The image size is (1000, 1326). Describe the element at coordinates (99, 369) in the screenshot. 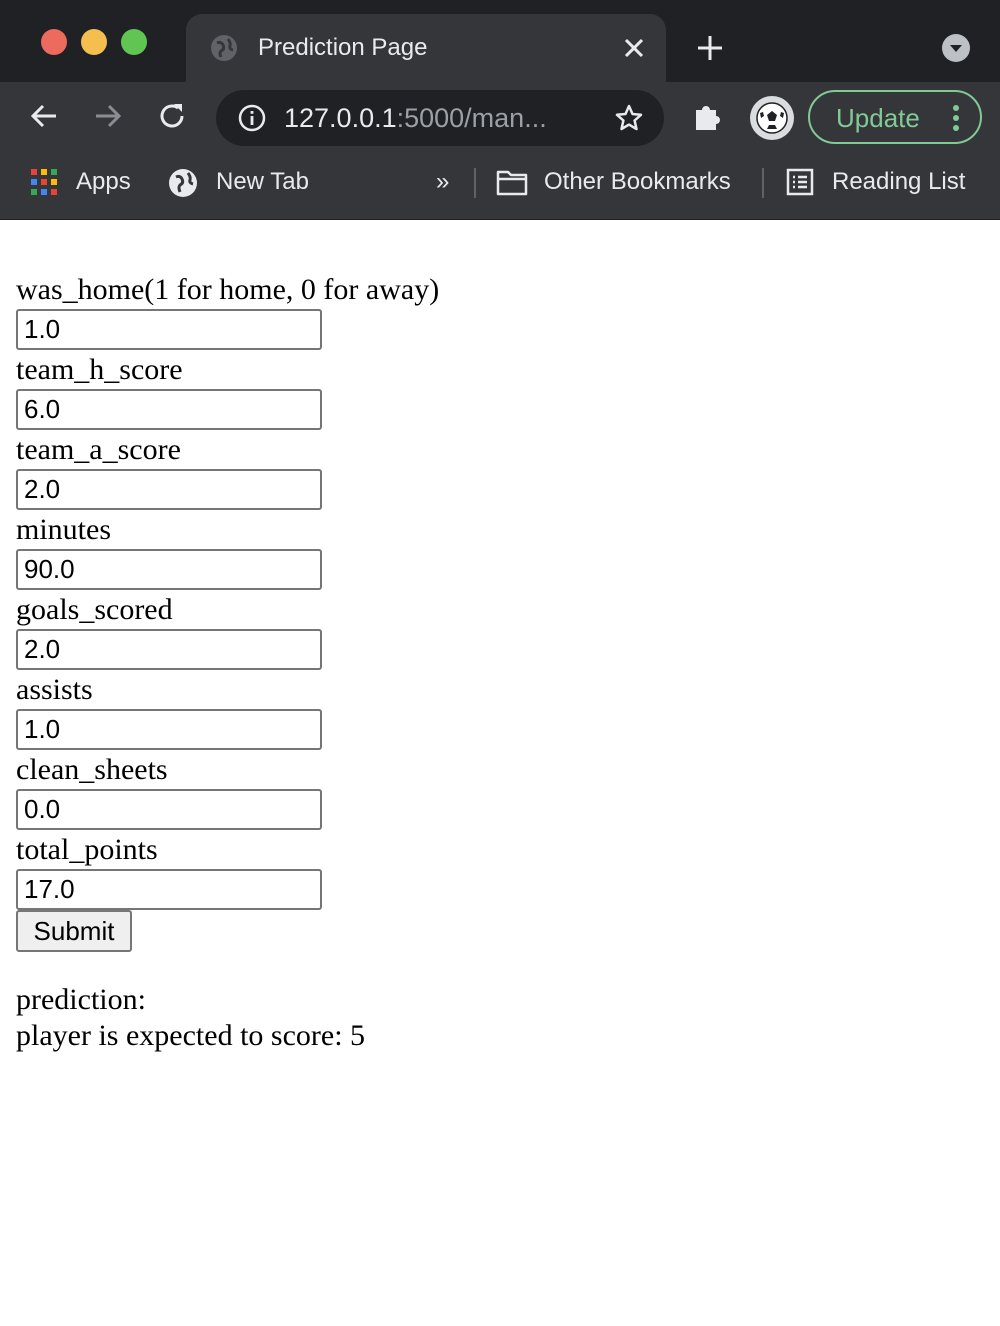

I see `team-h-score-label: team_h_score` at that location.